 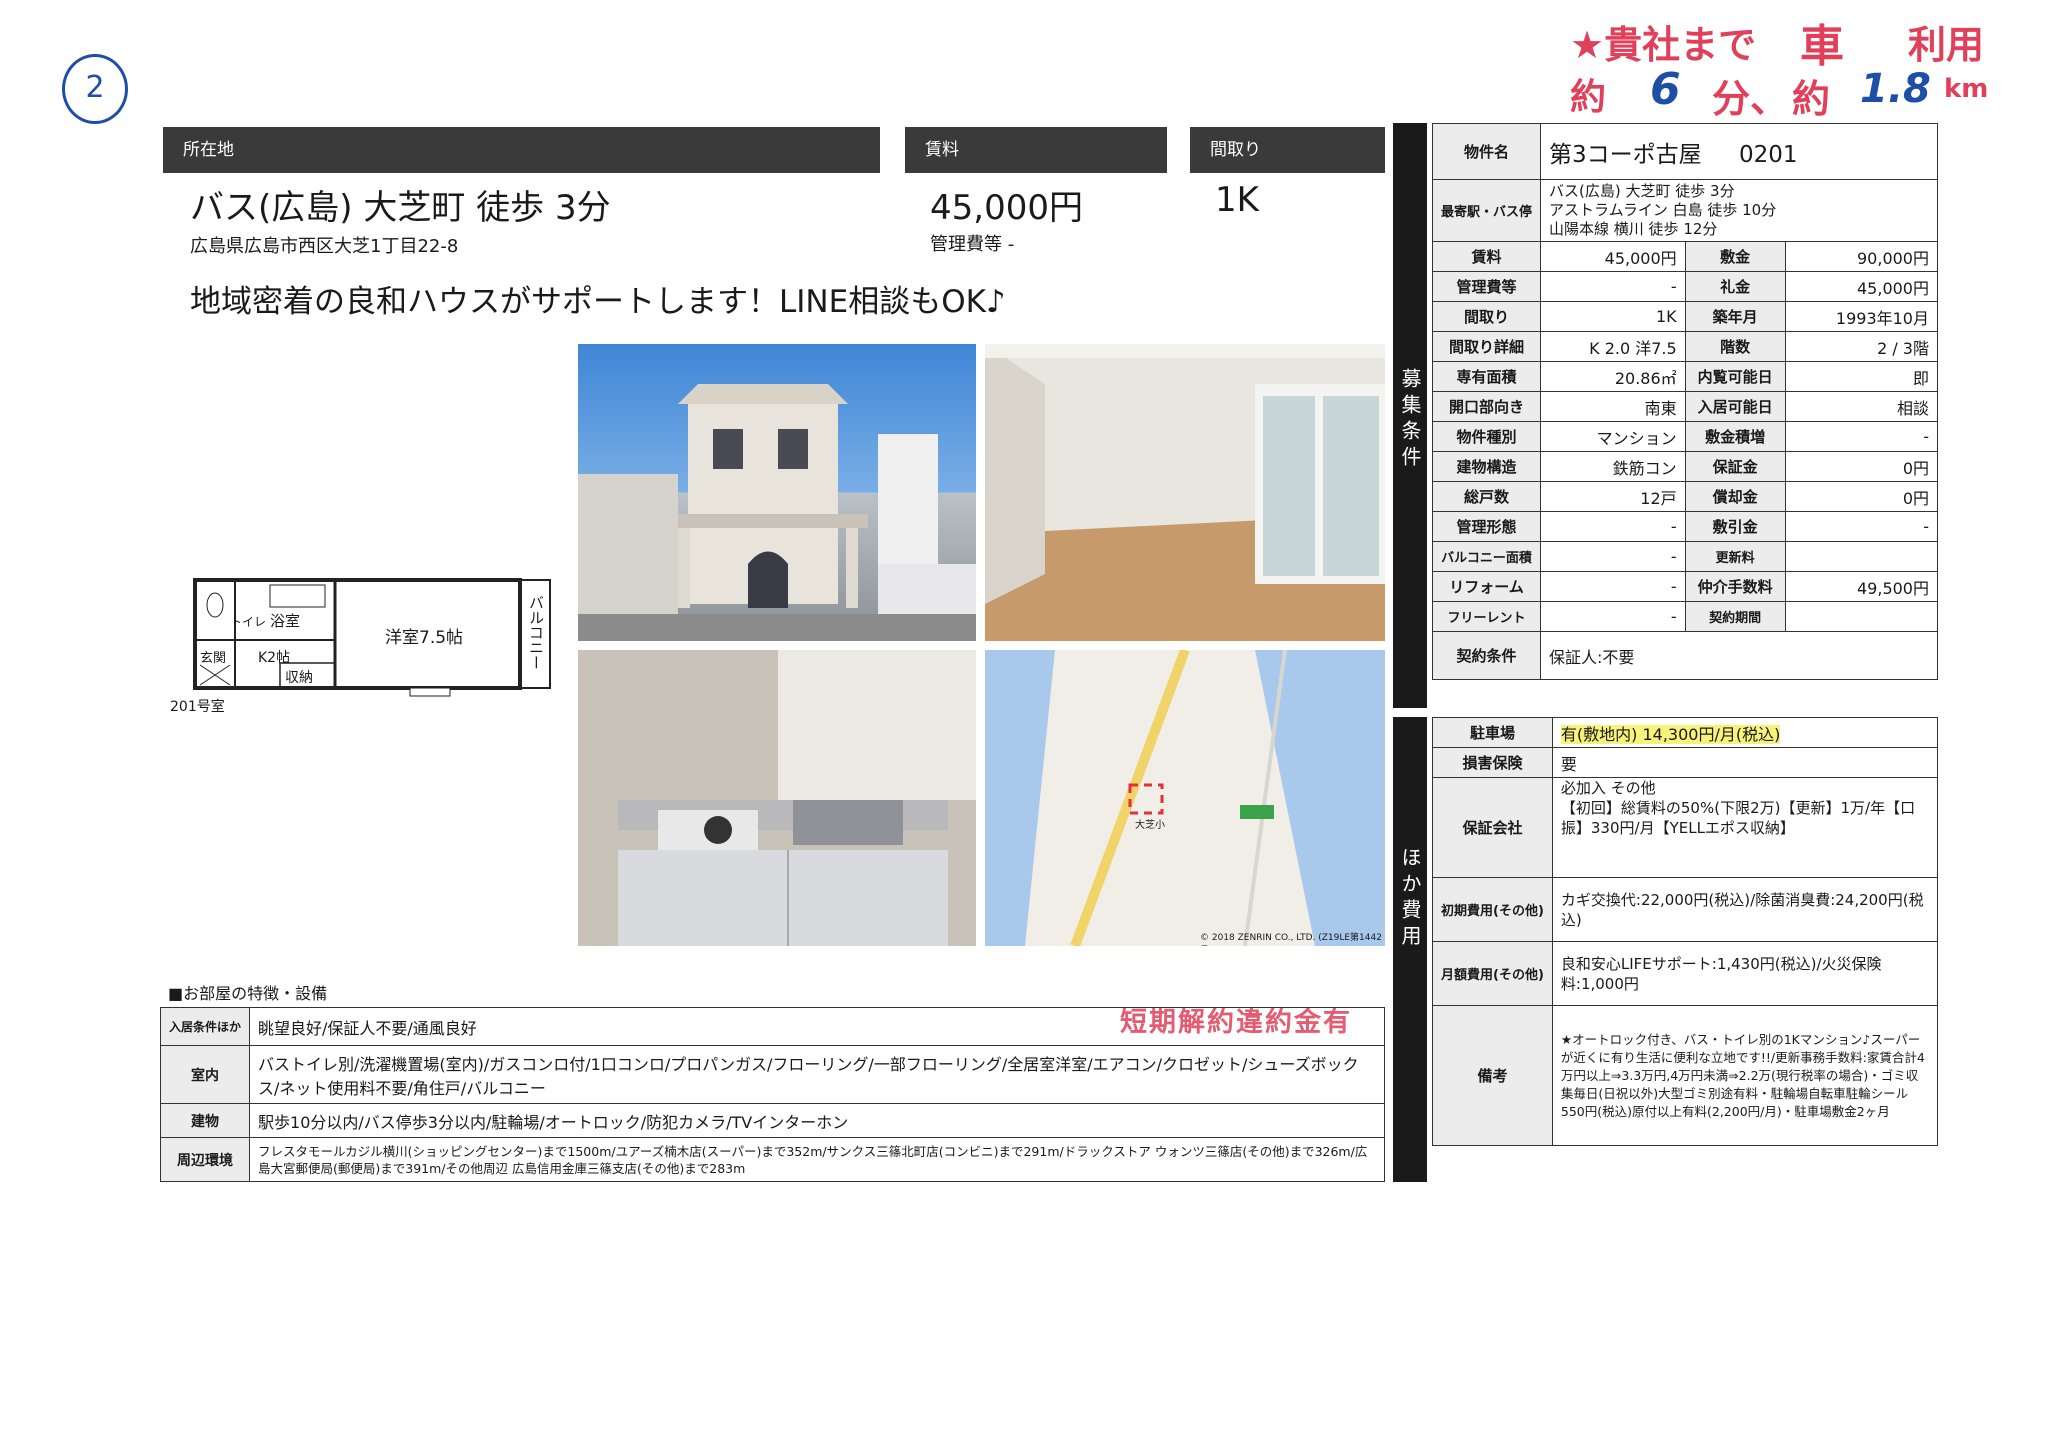 I want to click on station-2: アストラムライン 白島 徒歩 10分, so click(x=1663, y=210).